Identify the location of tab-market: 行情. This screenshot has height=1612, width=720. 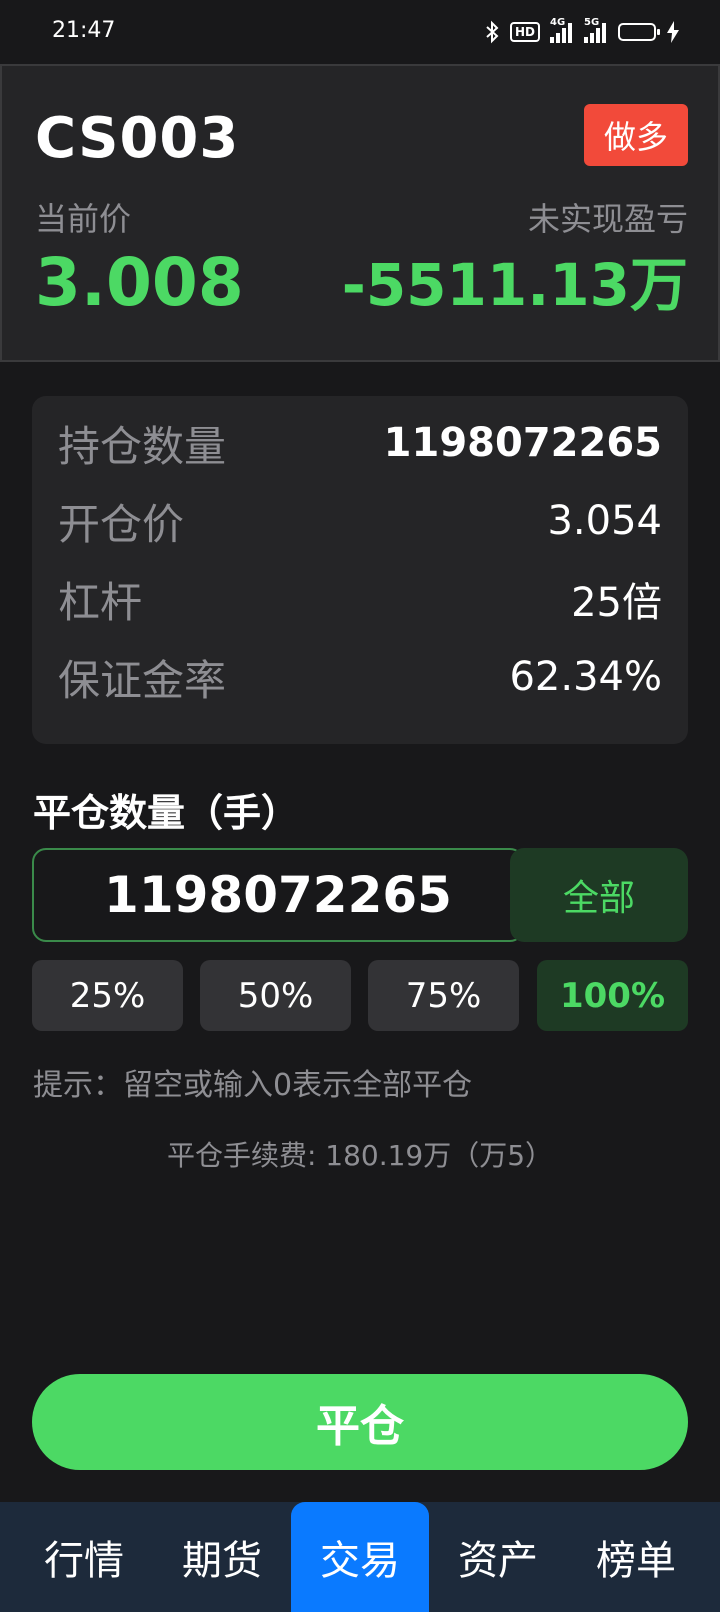
(84, 1557).